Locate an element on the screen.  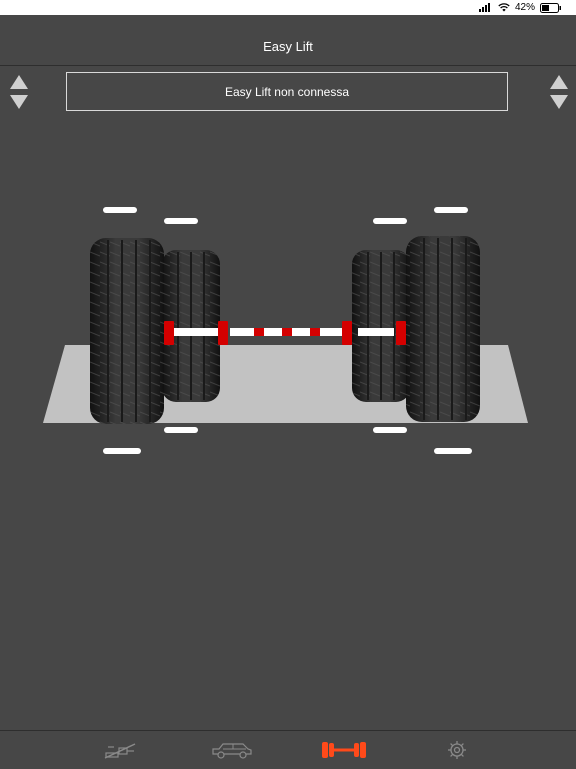
indicator-outer-left-top is located at coordinates (120, 210).